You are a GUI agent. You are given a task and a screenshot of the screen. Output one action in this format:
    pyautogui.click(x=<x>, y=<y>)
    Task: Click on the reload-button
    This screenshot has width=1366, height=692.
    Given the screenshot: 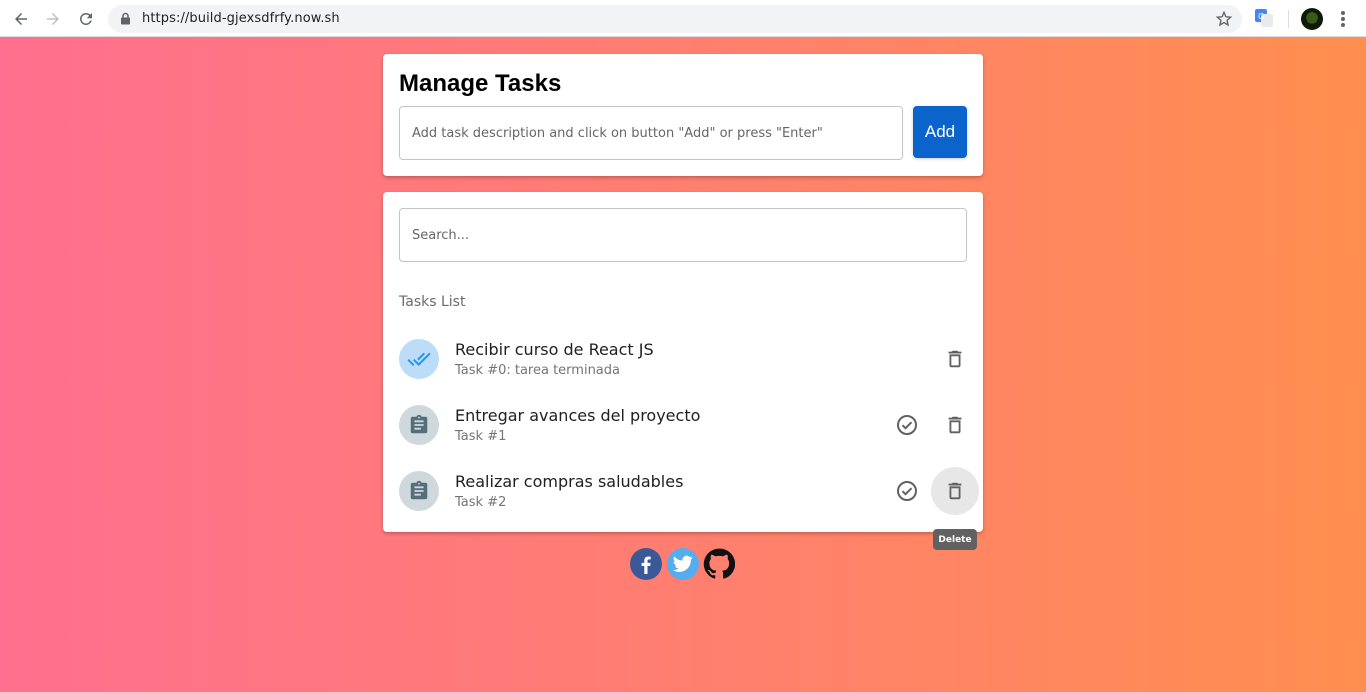 What is the action you would take?
    pyautogui.click(x=86, y=19)
    